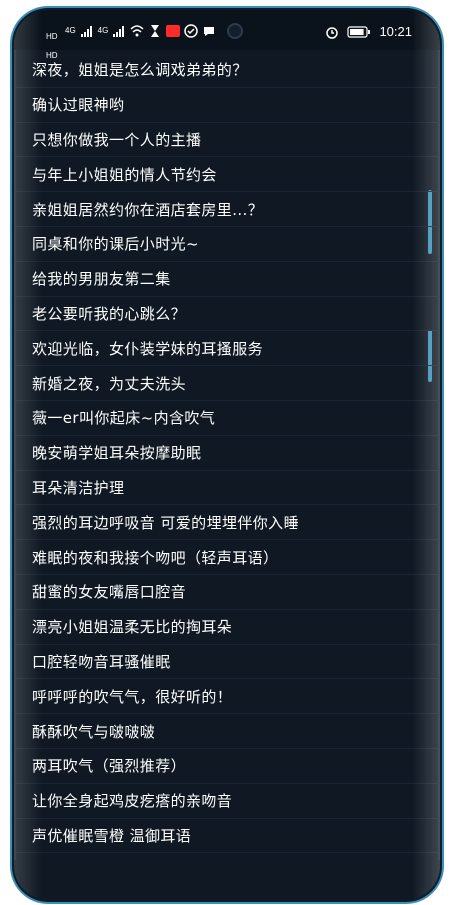  What do you see at coordinates (227, 279) in the screenshot?
I see `list-item: 给我的男朋友第二集` at bounding box center [227, 279].